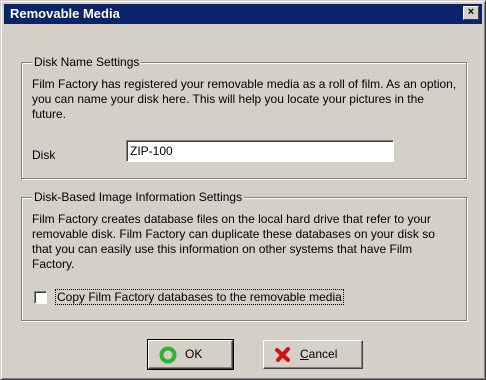 The width and height of the screenshot is (486, 380). What do you see at coordinates (319, 354) in the screenshot?
I see `cancel-button-label: Cancel` at bounding box center [319, 354].